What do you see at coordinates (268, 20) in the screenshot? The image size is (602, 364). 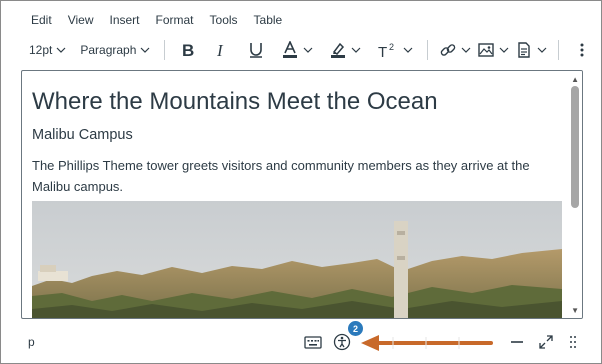 I see `menu-table: Table` at bounding box center [268, 20].